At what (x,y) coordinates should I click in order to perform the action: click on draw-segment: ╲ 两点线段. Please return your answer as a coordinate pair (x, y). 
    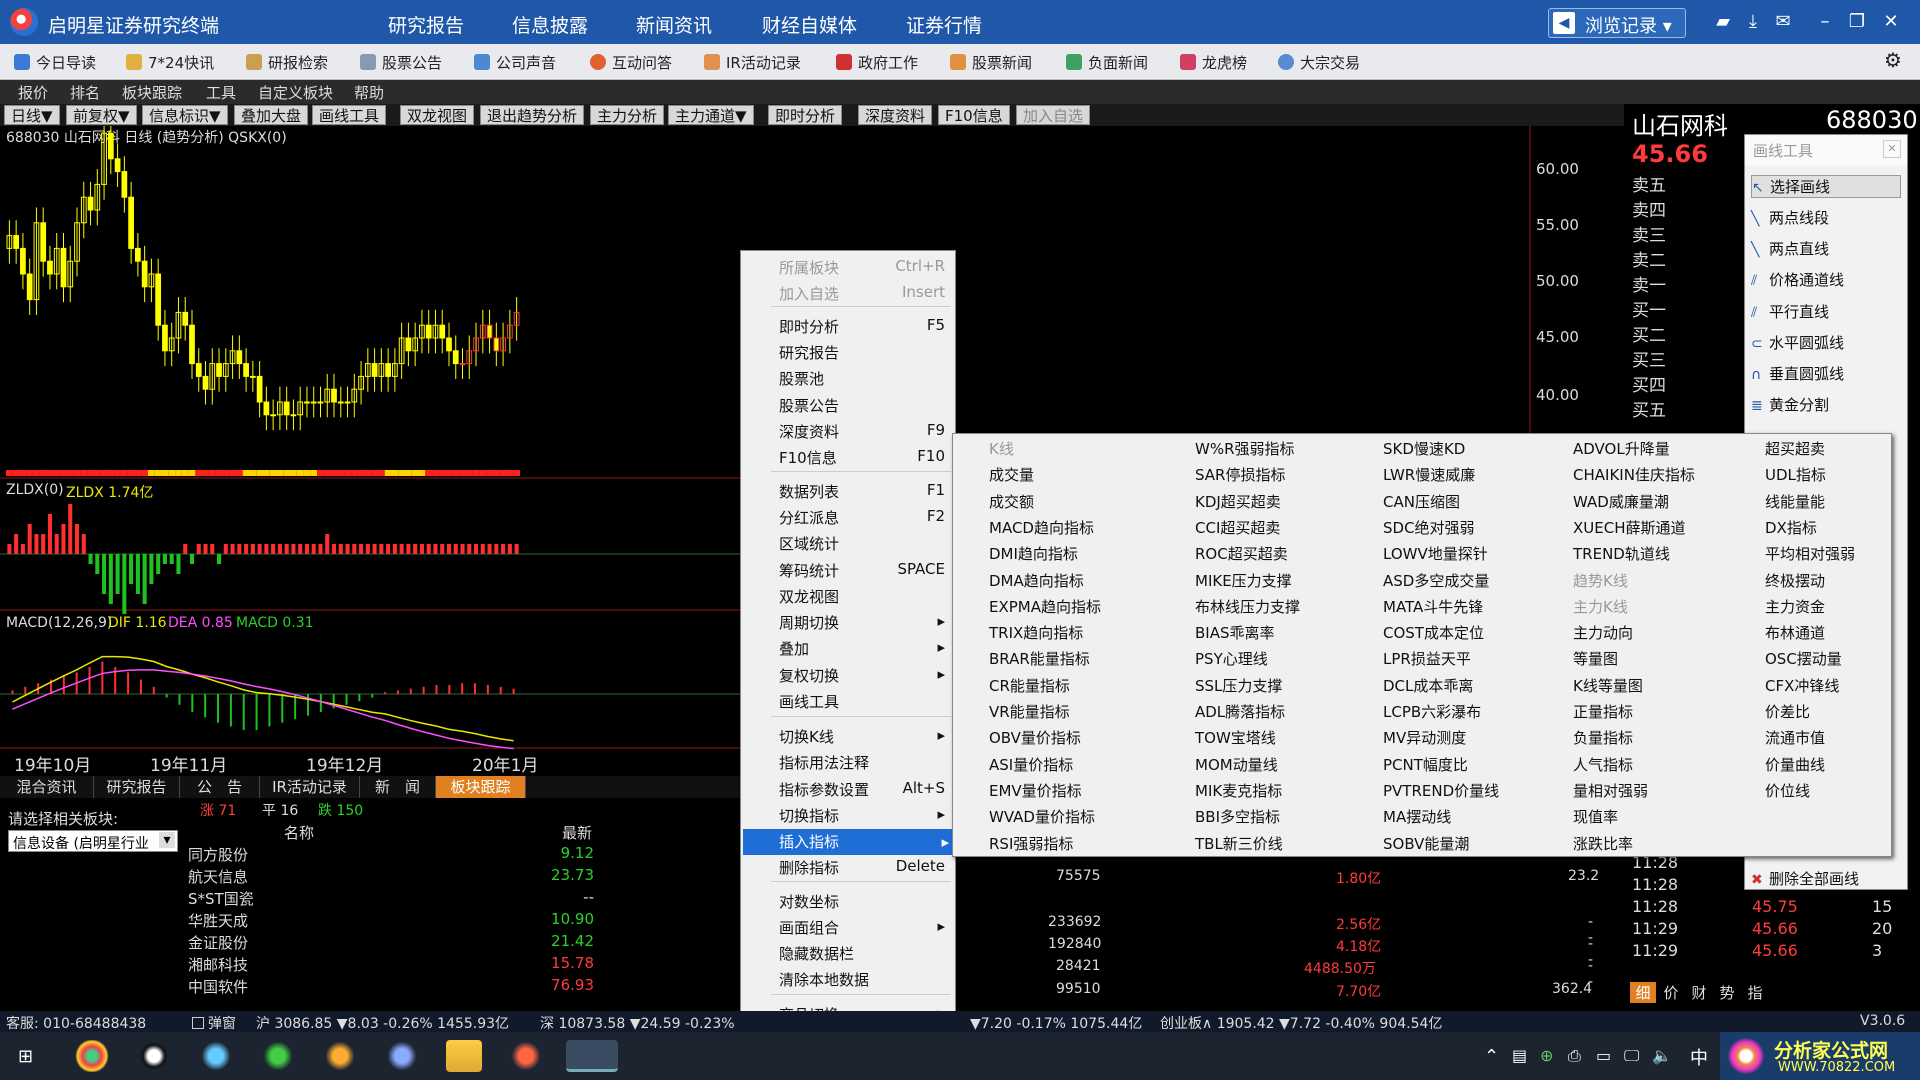
    Looking at the image, I should click on (1826, 217).